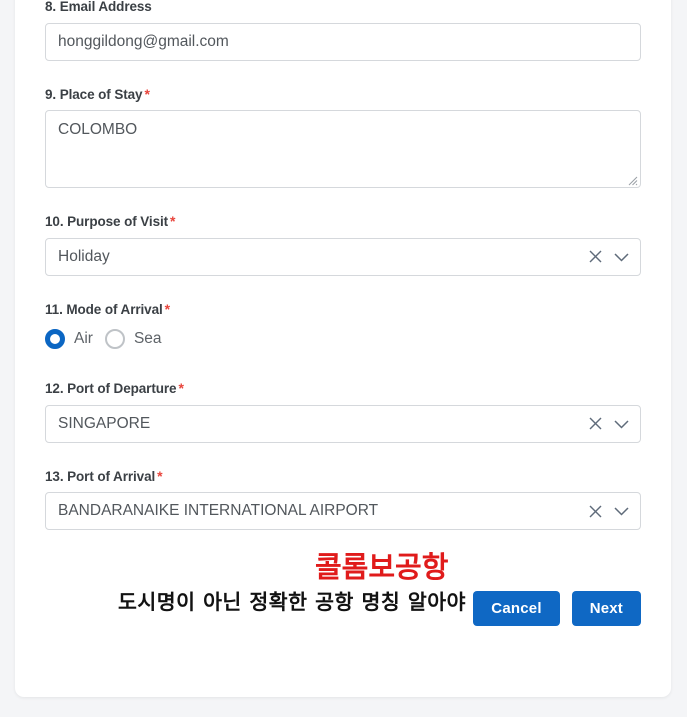 The width and height of the screenshot is (687, 717). Describe the element at coordinates (100, 476) in the screenshot. I see `label-text: 13. Port of Arrival` at that location.